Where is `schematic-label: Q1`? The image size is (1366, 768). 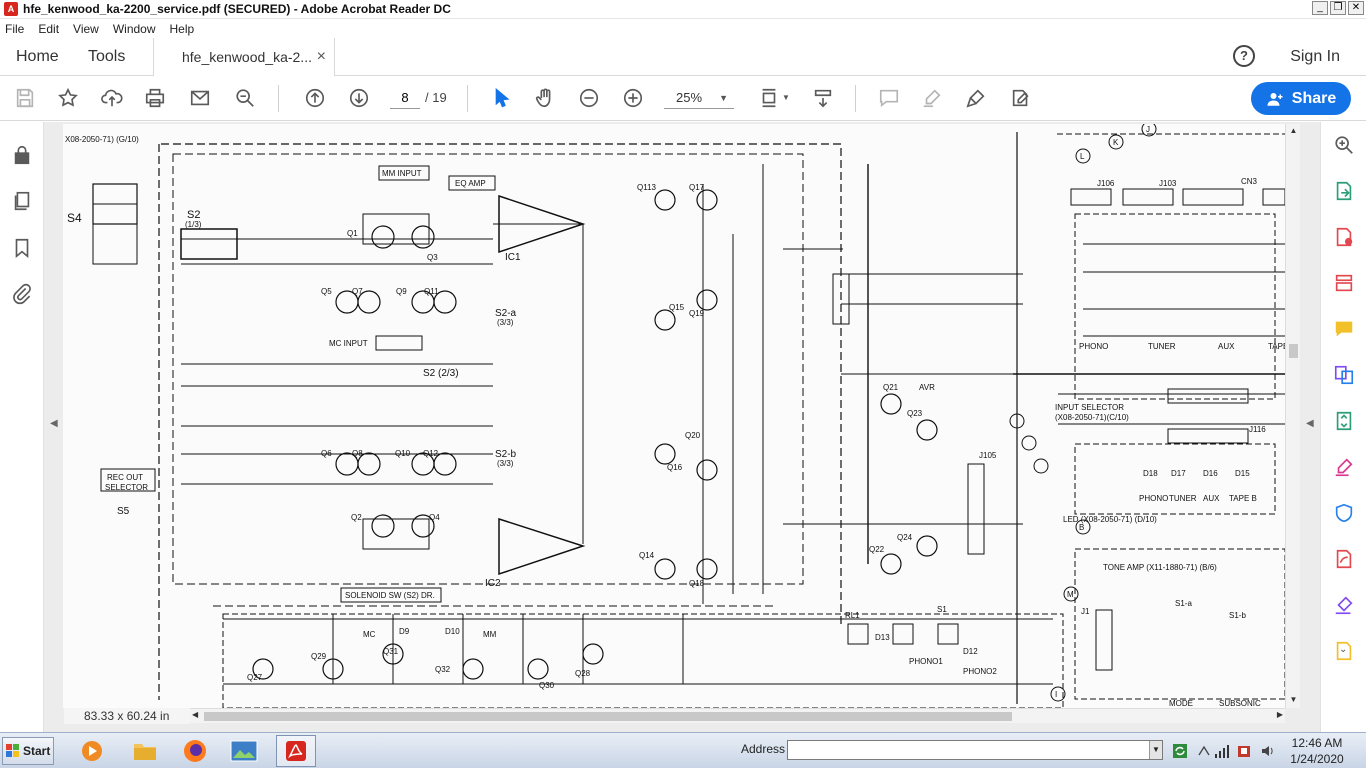 schematic-label: Q1 is located at coordinates (352, 233).